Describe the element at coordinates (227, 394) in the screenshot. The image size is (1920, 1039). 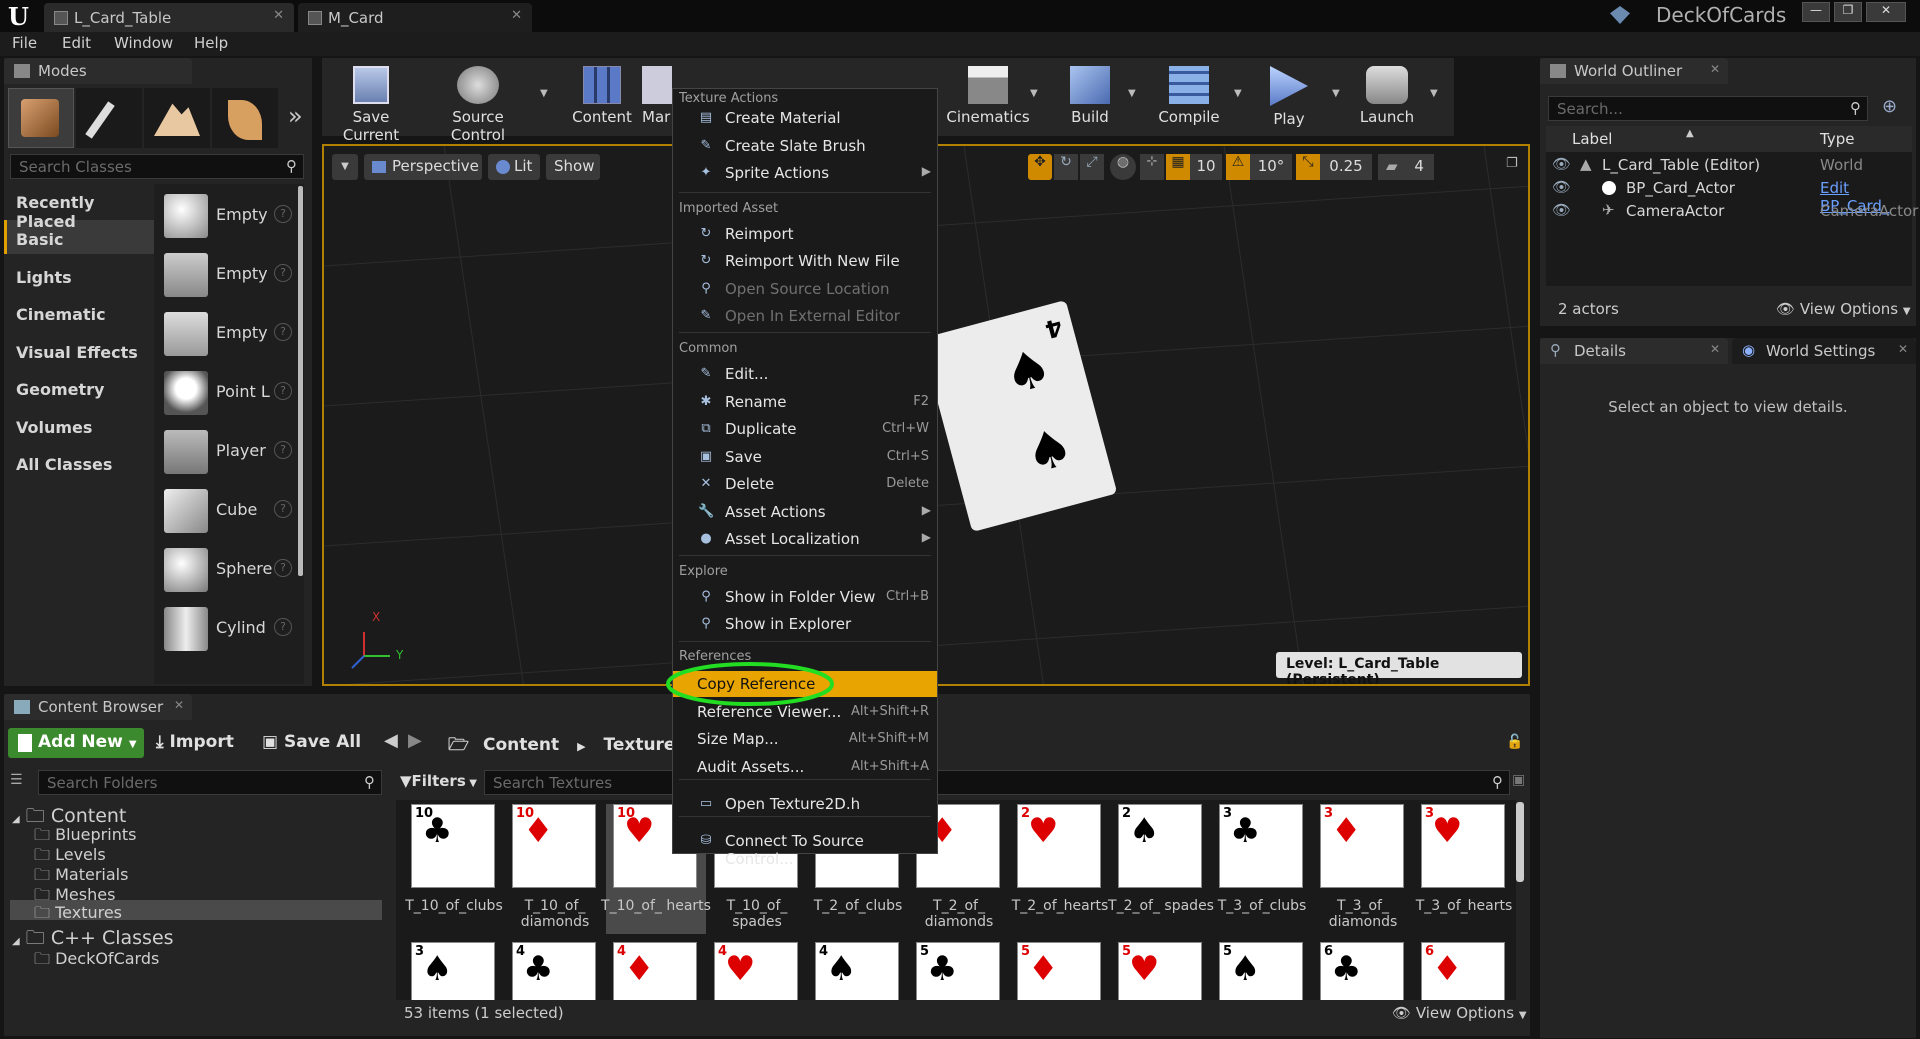
I see `place-item: Point L?` at that location.